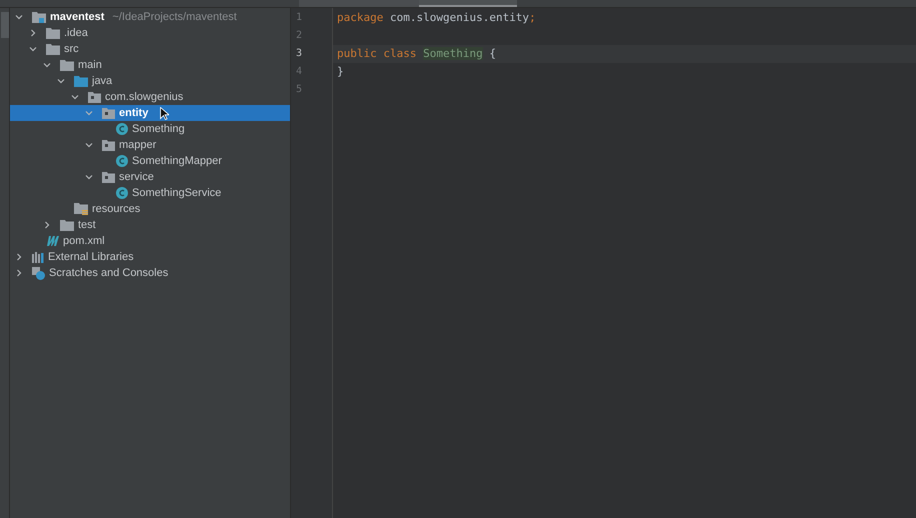 Image resolution: width=916 pixels, height=518 pixels. Describe the element at coordinates (91, 257) in the screenshot. I see `tree-label: External Libraries` at that location.